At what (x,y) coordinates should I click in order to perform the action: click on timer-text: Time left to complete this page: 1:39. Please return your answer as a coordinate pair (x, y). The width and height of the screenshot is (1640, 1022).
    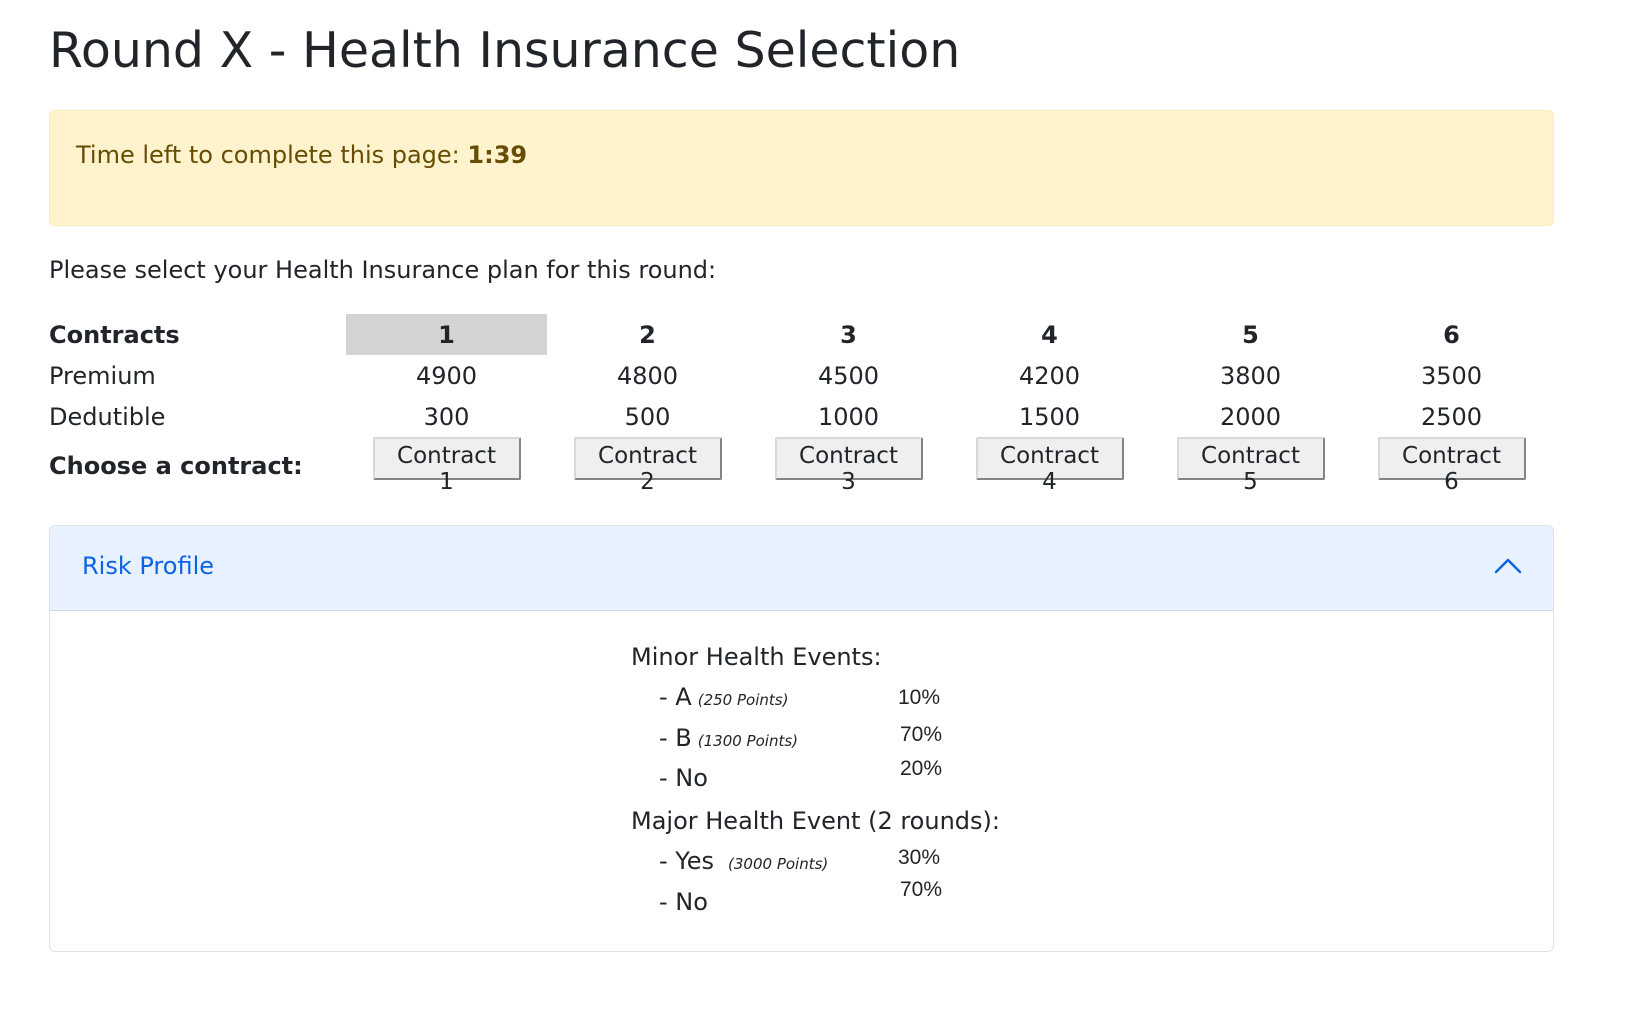
    Looking at the image, I should click on (301, 155).